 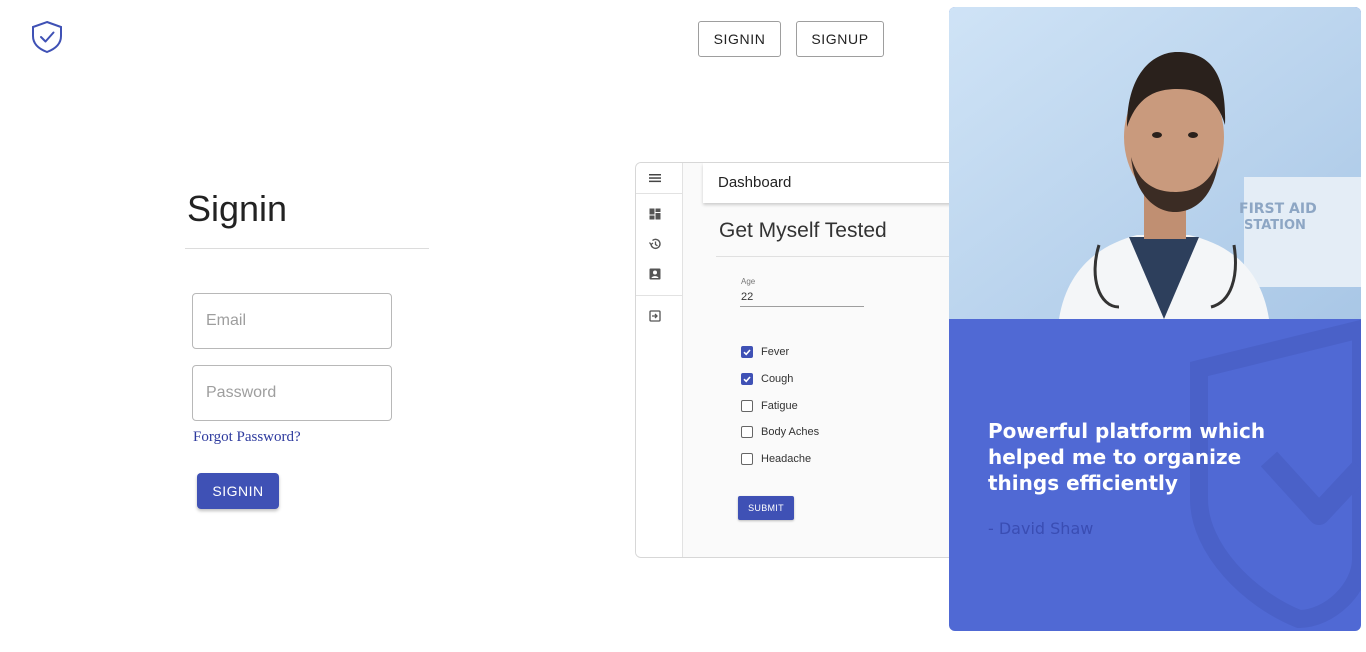 What do you see at coordinates (655, 178) in the screenshot?
I see `menu-icon` at bounding box center [655, 178].